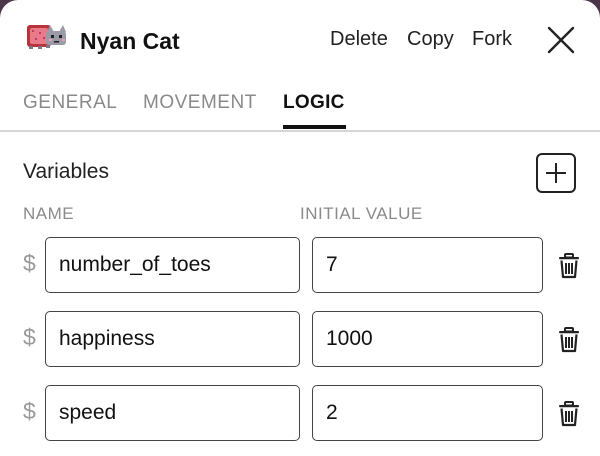 This screenshot has width=600, height=456. Describe the element at coordinates (70, 103) in the screenshot. I see `tab-general: GENERAL` at that location.